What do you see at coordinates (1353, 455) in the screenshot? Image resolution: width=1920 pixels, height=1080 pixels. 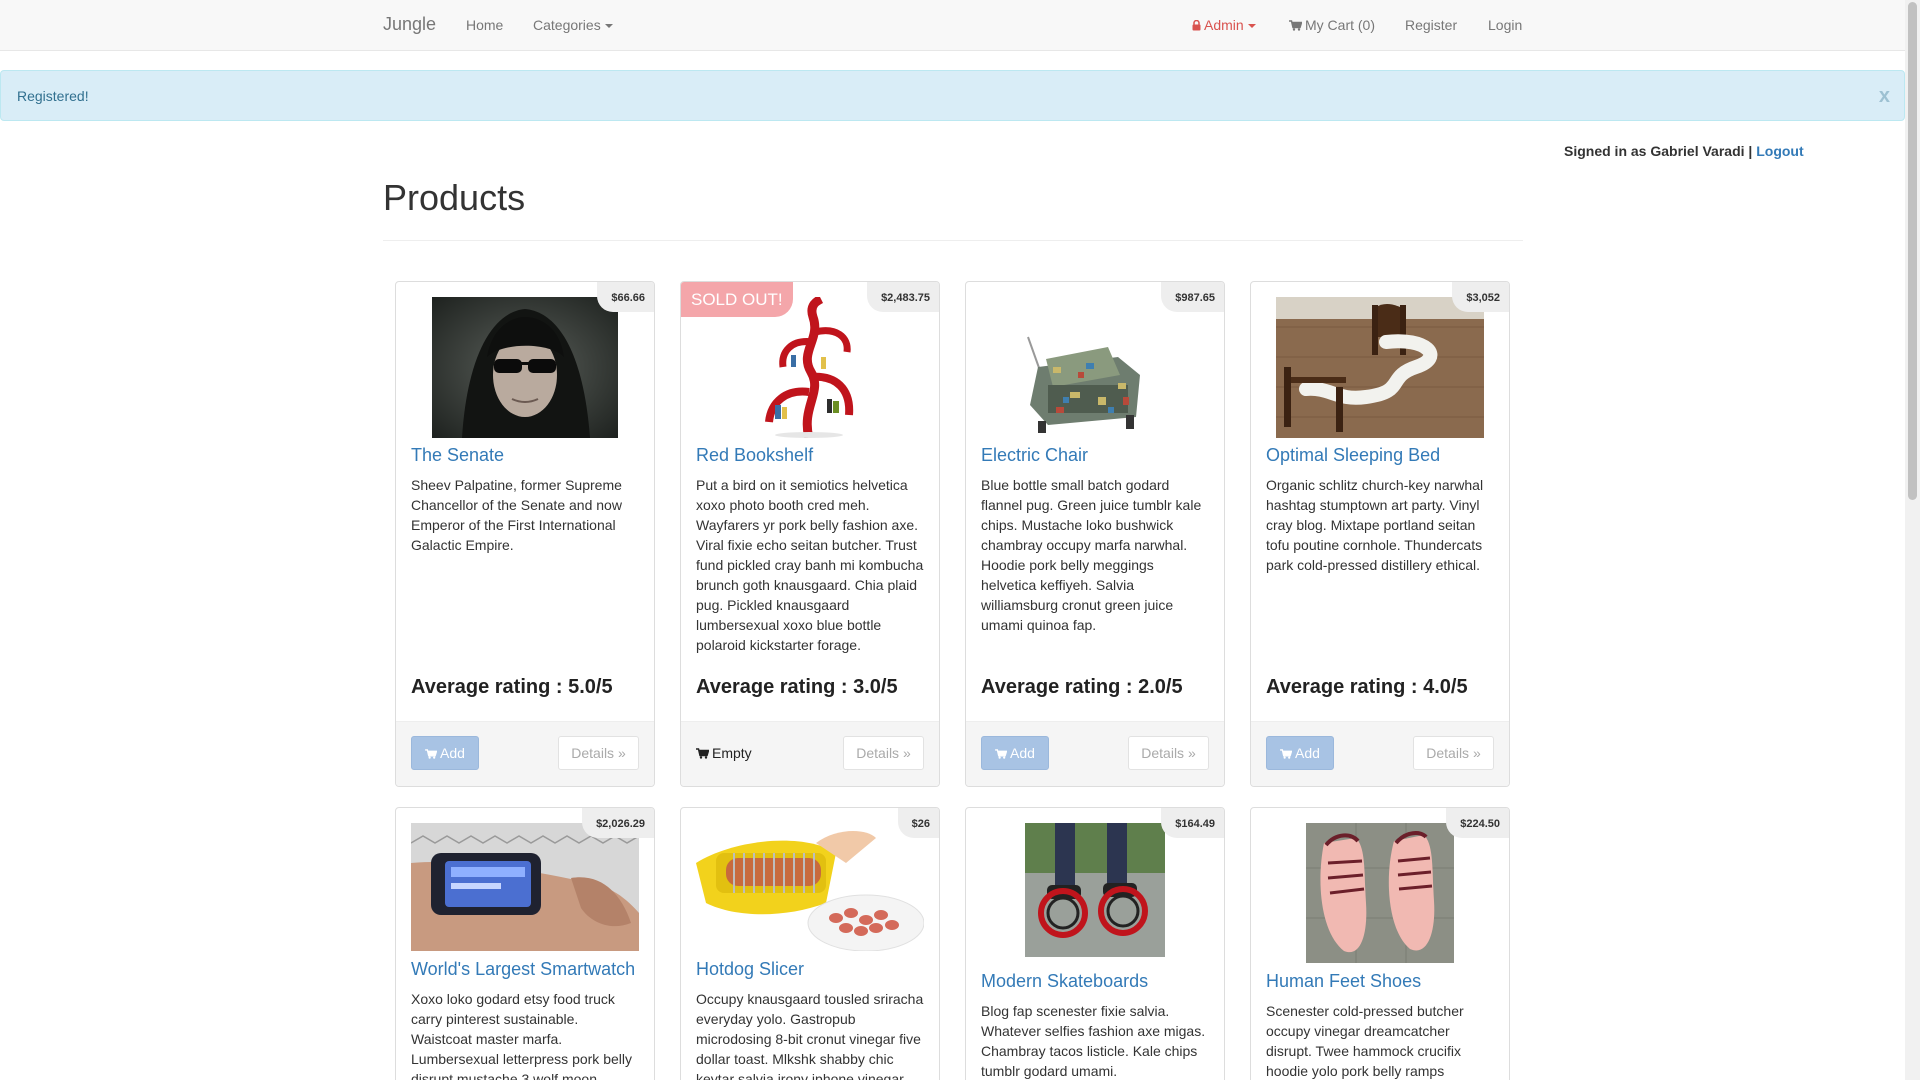 I see `product-name-link: Optimal Sleeping Bed` at bounding box center [1353, 455].